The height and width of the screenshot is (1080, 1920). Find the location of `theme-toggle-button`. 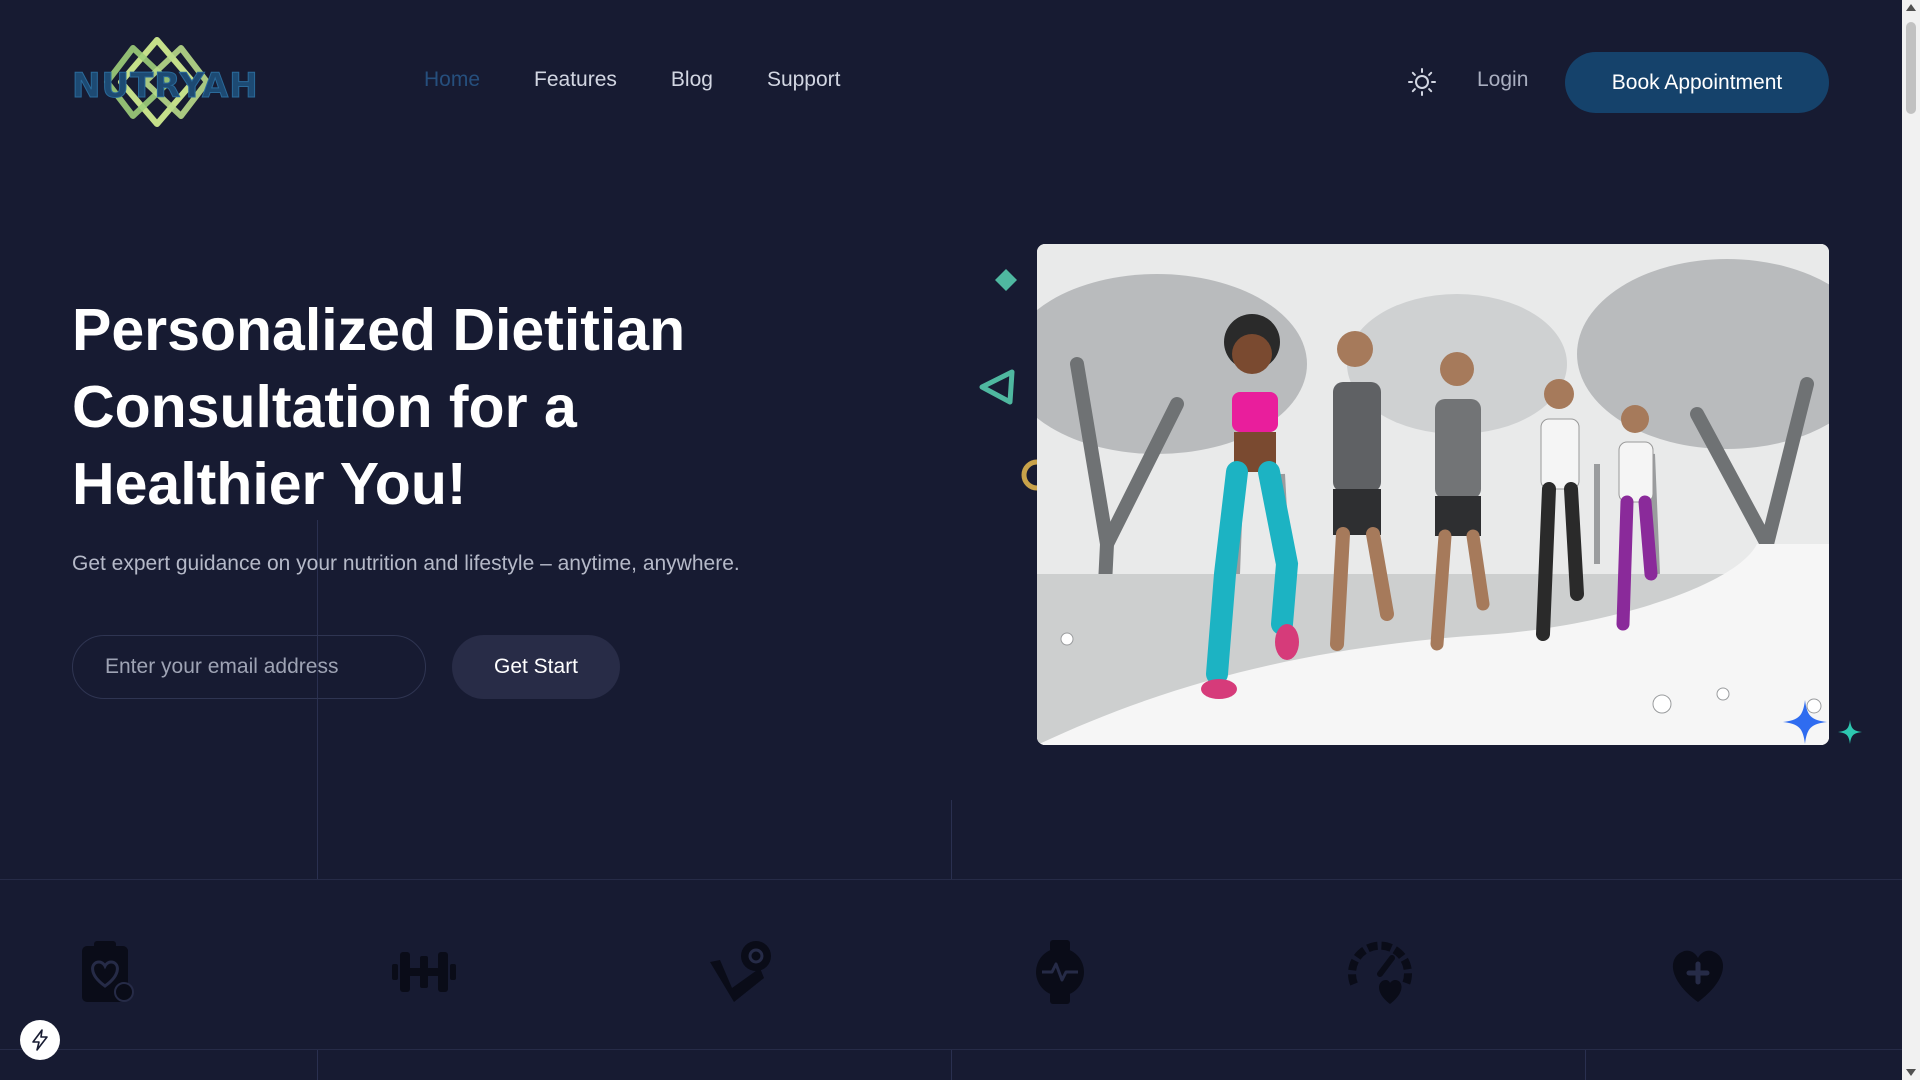

theme-toggle-button is located at coordinates (1422, 82).